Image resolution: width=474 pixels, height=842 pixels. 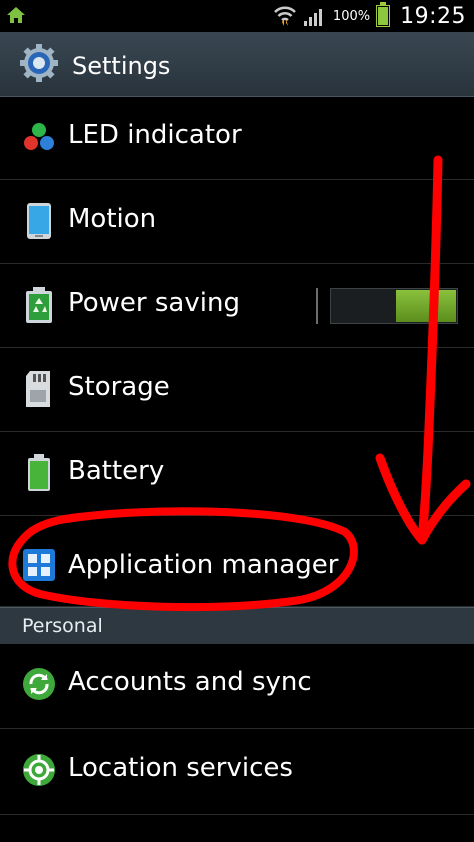 I want to click on settings-item-label: Storage, so click(x=119, y=387).